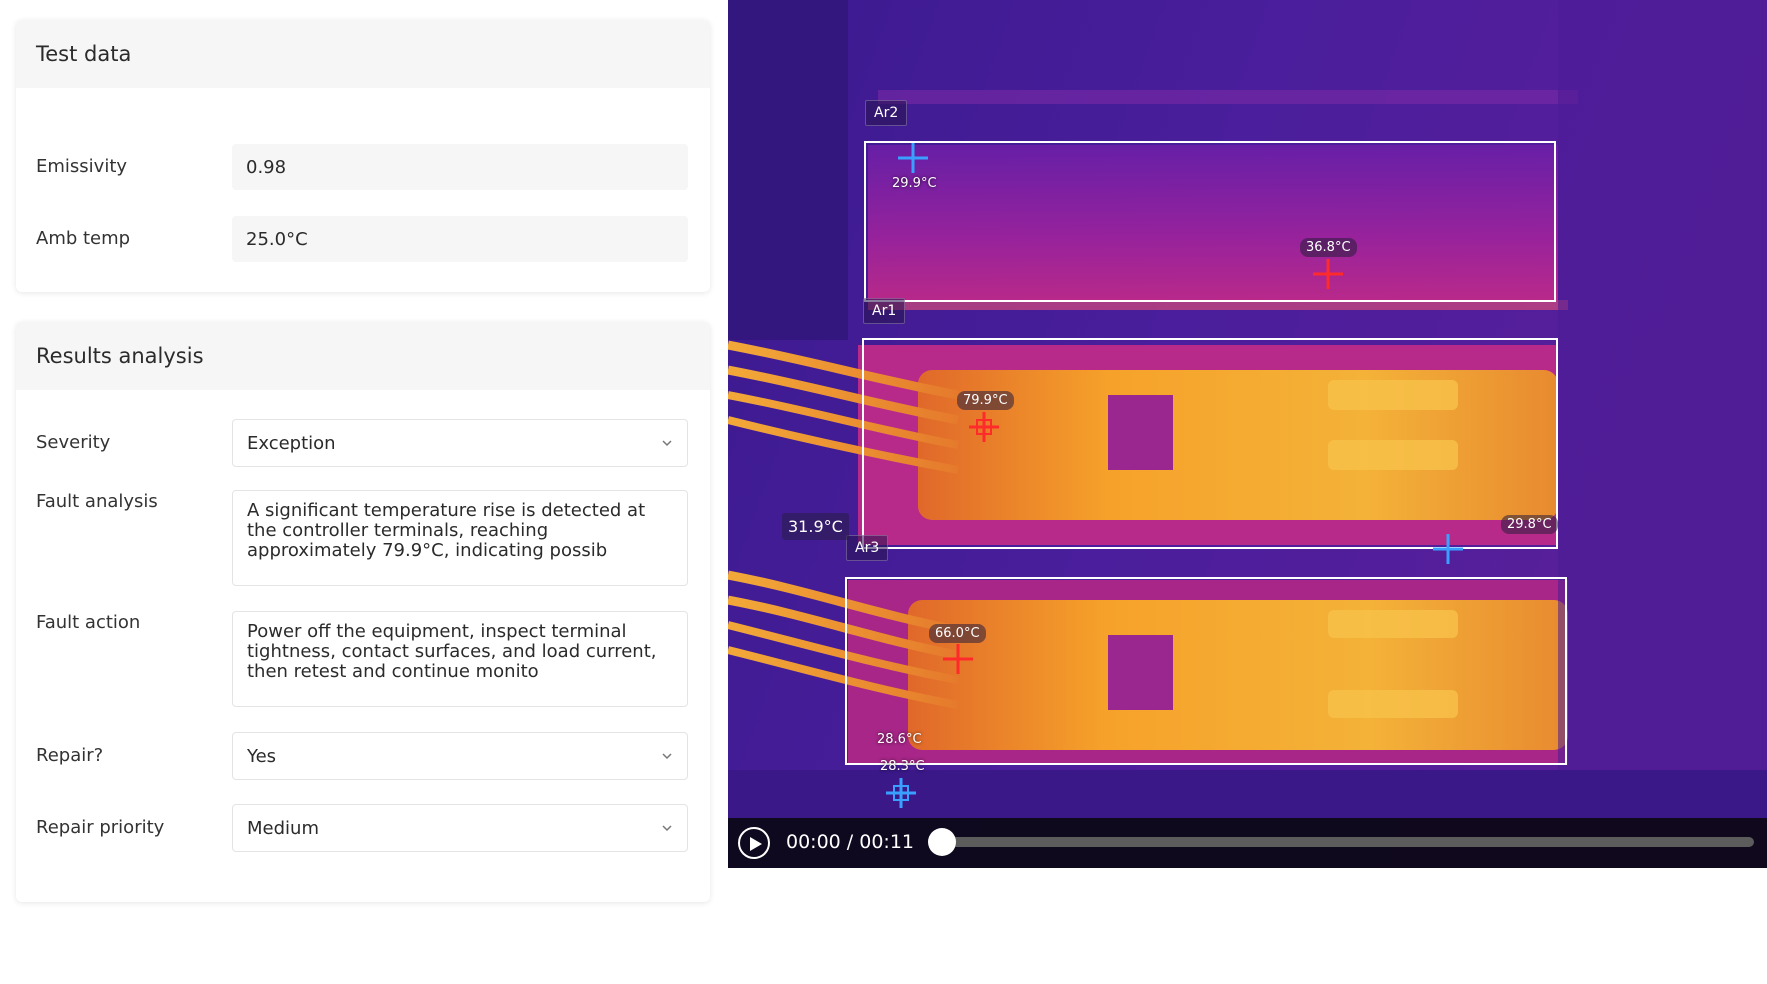 This screenshot has width=1767, height=984. I want to click on emissivity-value: 0.98, so click(460, 167).